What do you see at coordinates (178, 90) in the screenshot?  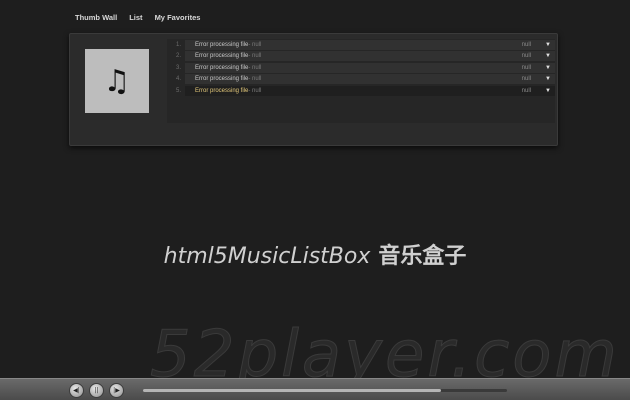 I see `track-number: 5.` at bounding box center [178, 90].